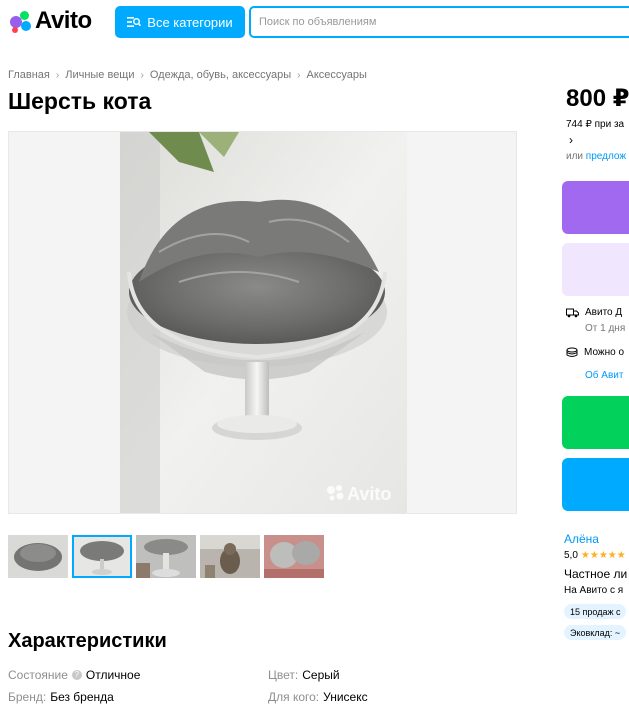 Image resolution: width=629 pixels, height=714 pixels. What do you see at coordinates (604, 312) in the screenshot?
I see `delivery-label: Авито Д` at bounding box center [604, 312].